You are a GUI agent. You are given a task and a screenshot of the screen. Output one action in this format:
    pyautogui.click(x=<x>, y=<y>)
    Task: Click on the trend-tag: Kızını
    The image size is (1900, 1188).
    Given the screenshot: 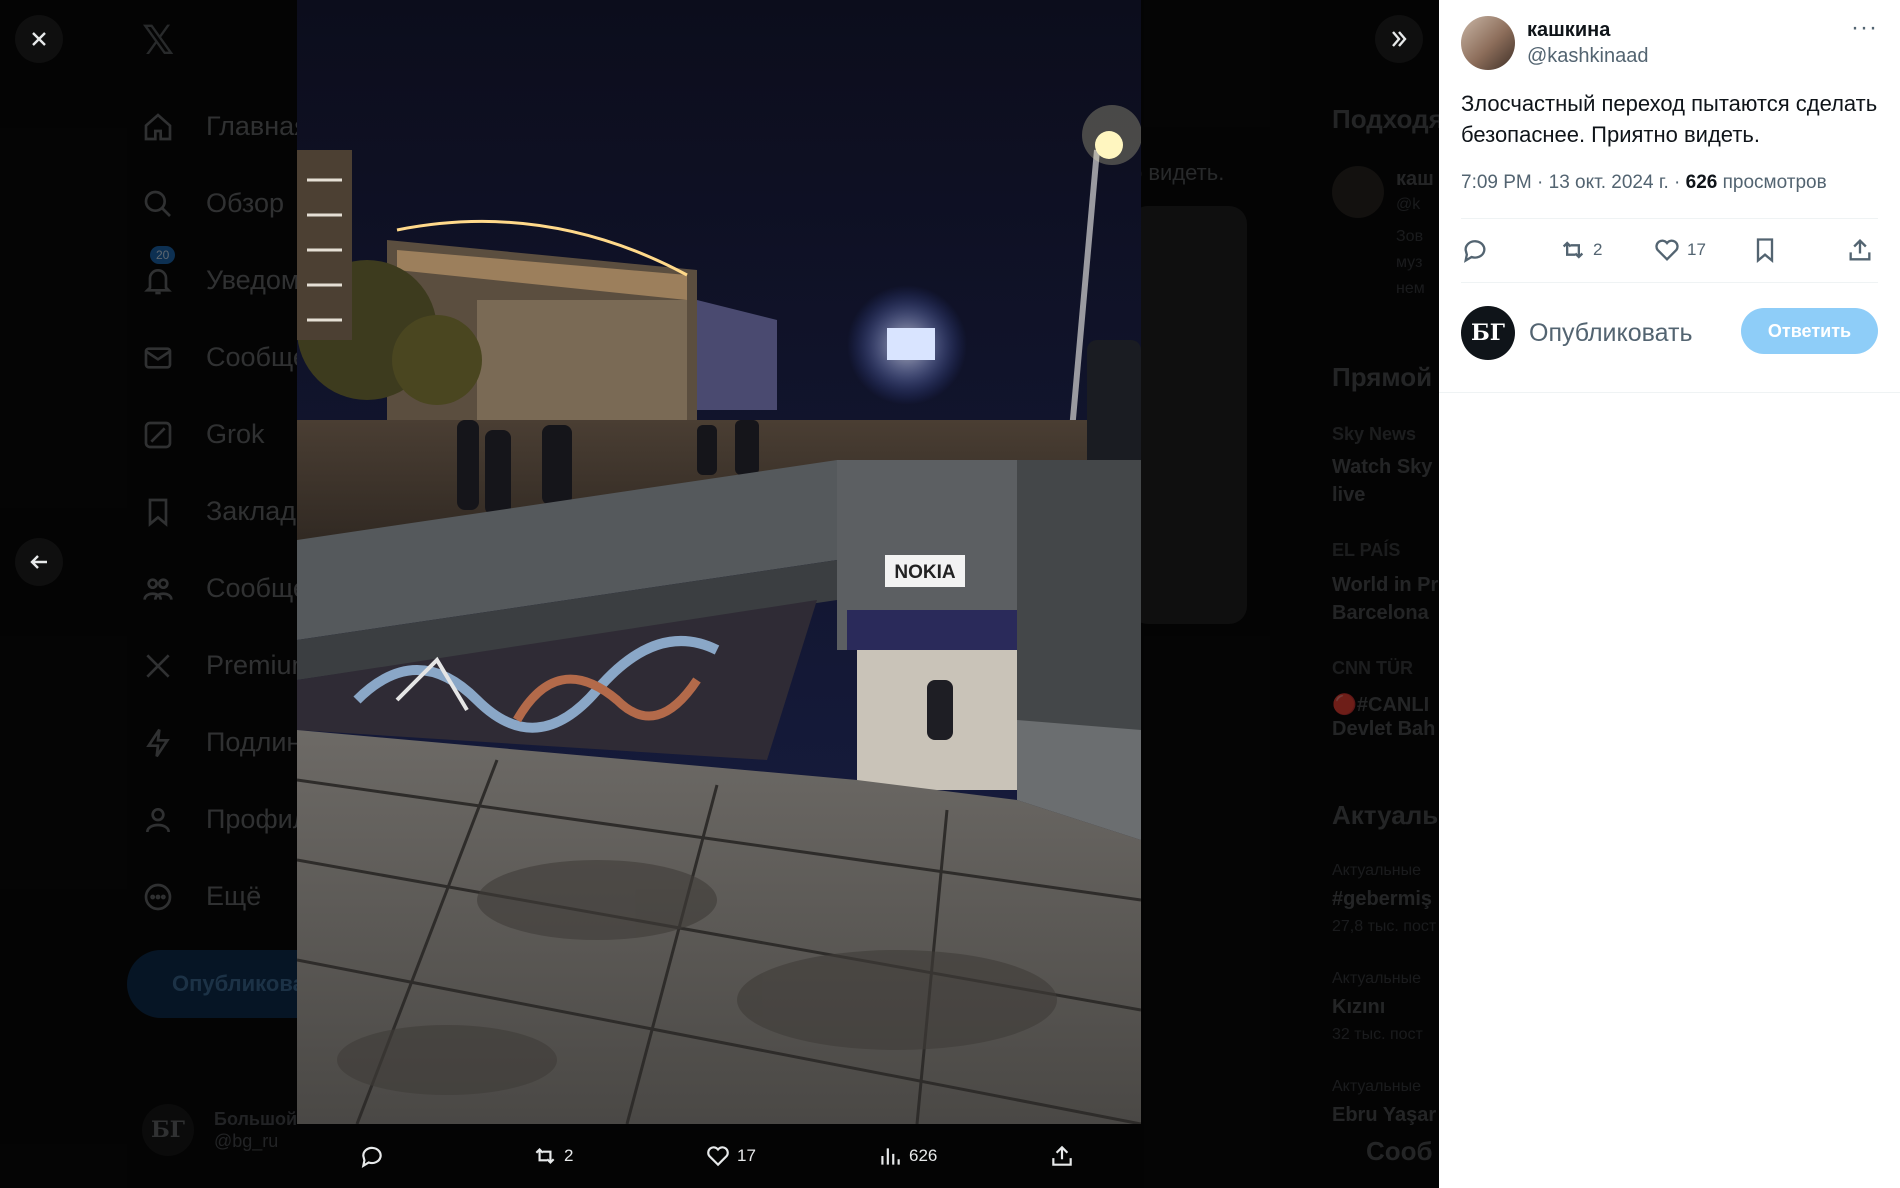 What is the action you would take?
    pyautogui.click(x=1358, y=1007)
    